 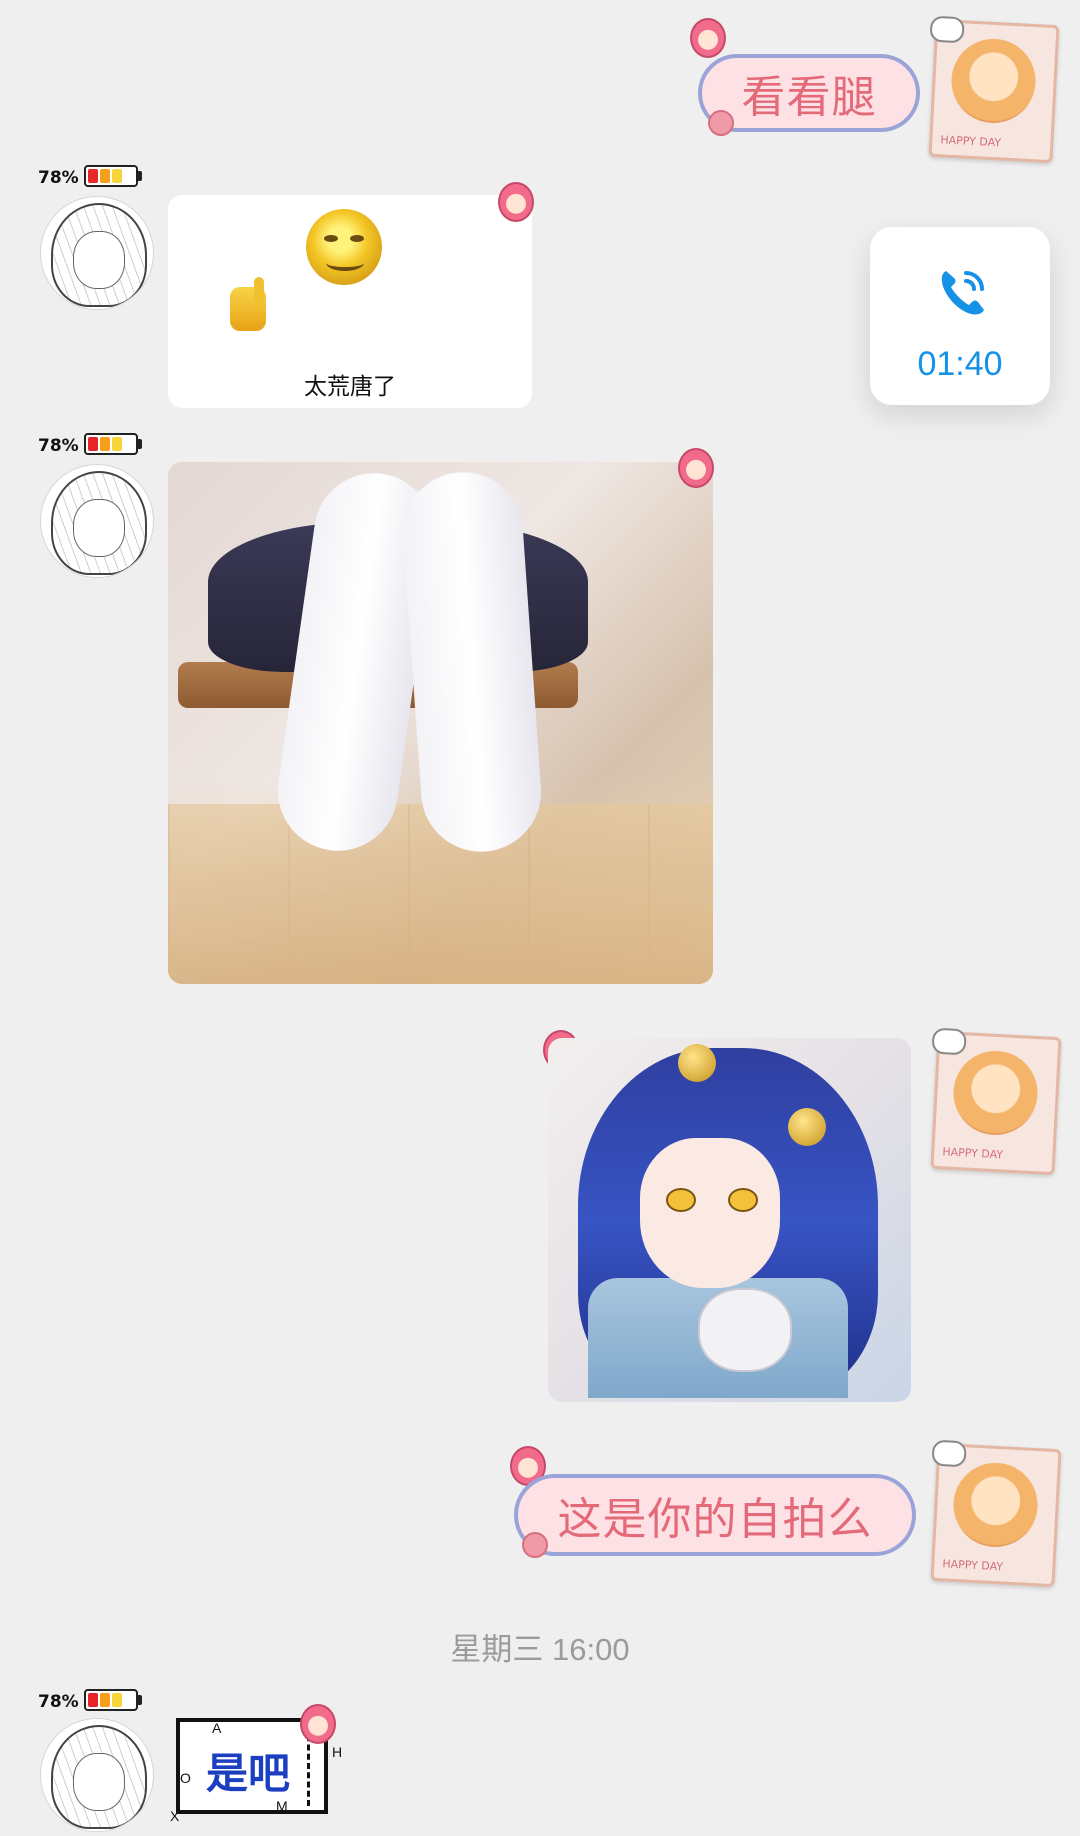 I want to click on meme-caption: 太荒唐了, so click(x=350, y=387).